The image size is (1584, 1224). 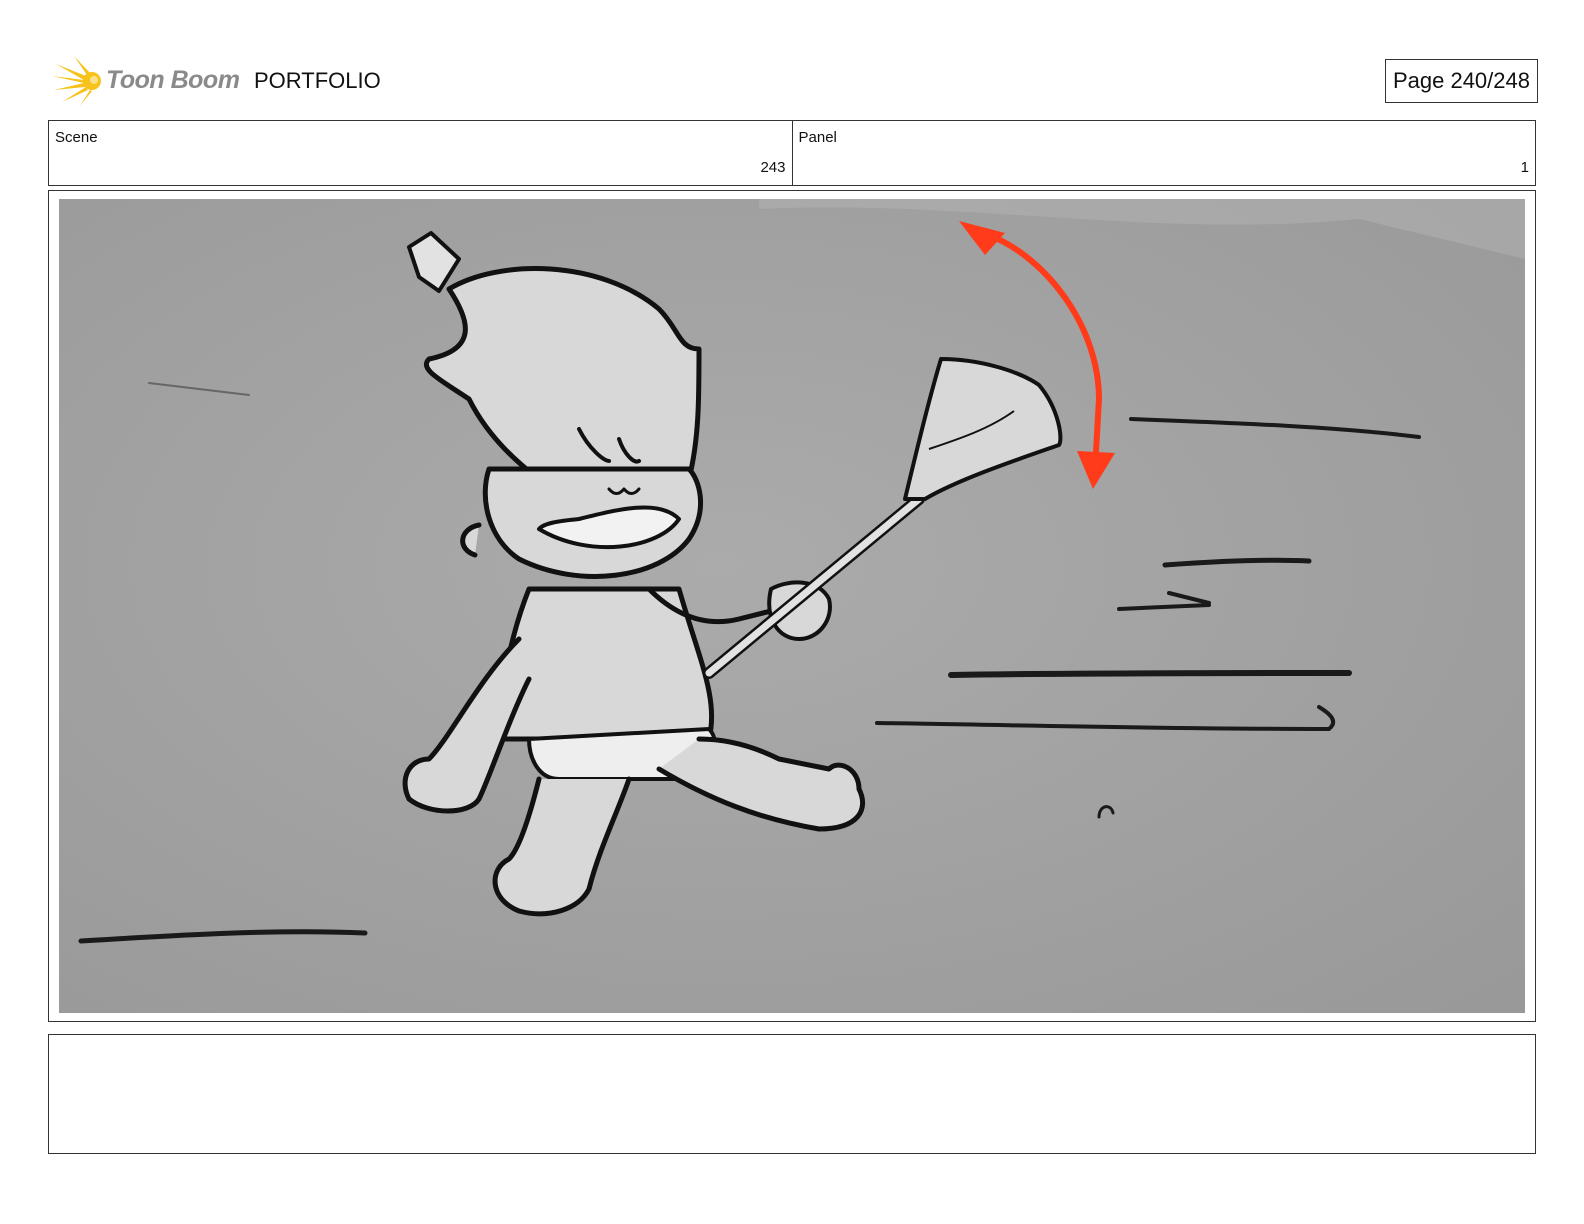 I want to click on page-header: Toon Boom PORTFOLIO Page 240/248, so click(x=793, y=82).